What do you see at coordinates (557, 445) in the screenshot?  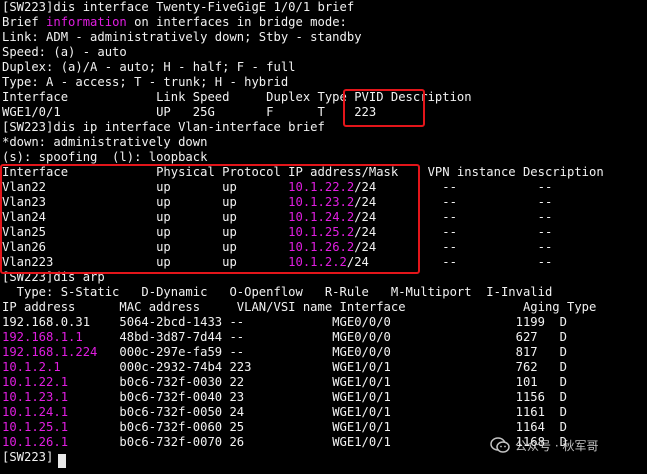 I see `watermark-text: 公众号 · 秋军哥` at bounding box center [557, 445].